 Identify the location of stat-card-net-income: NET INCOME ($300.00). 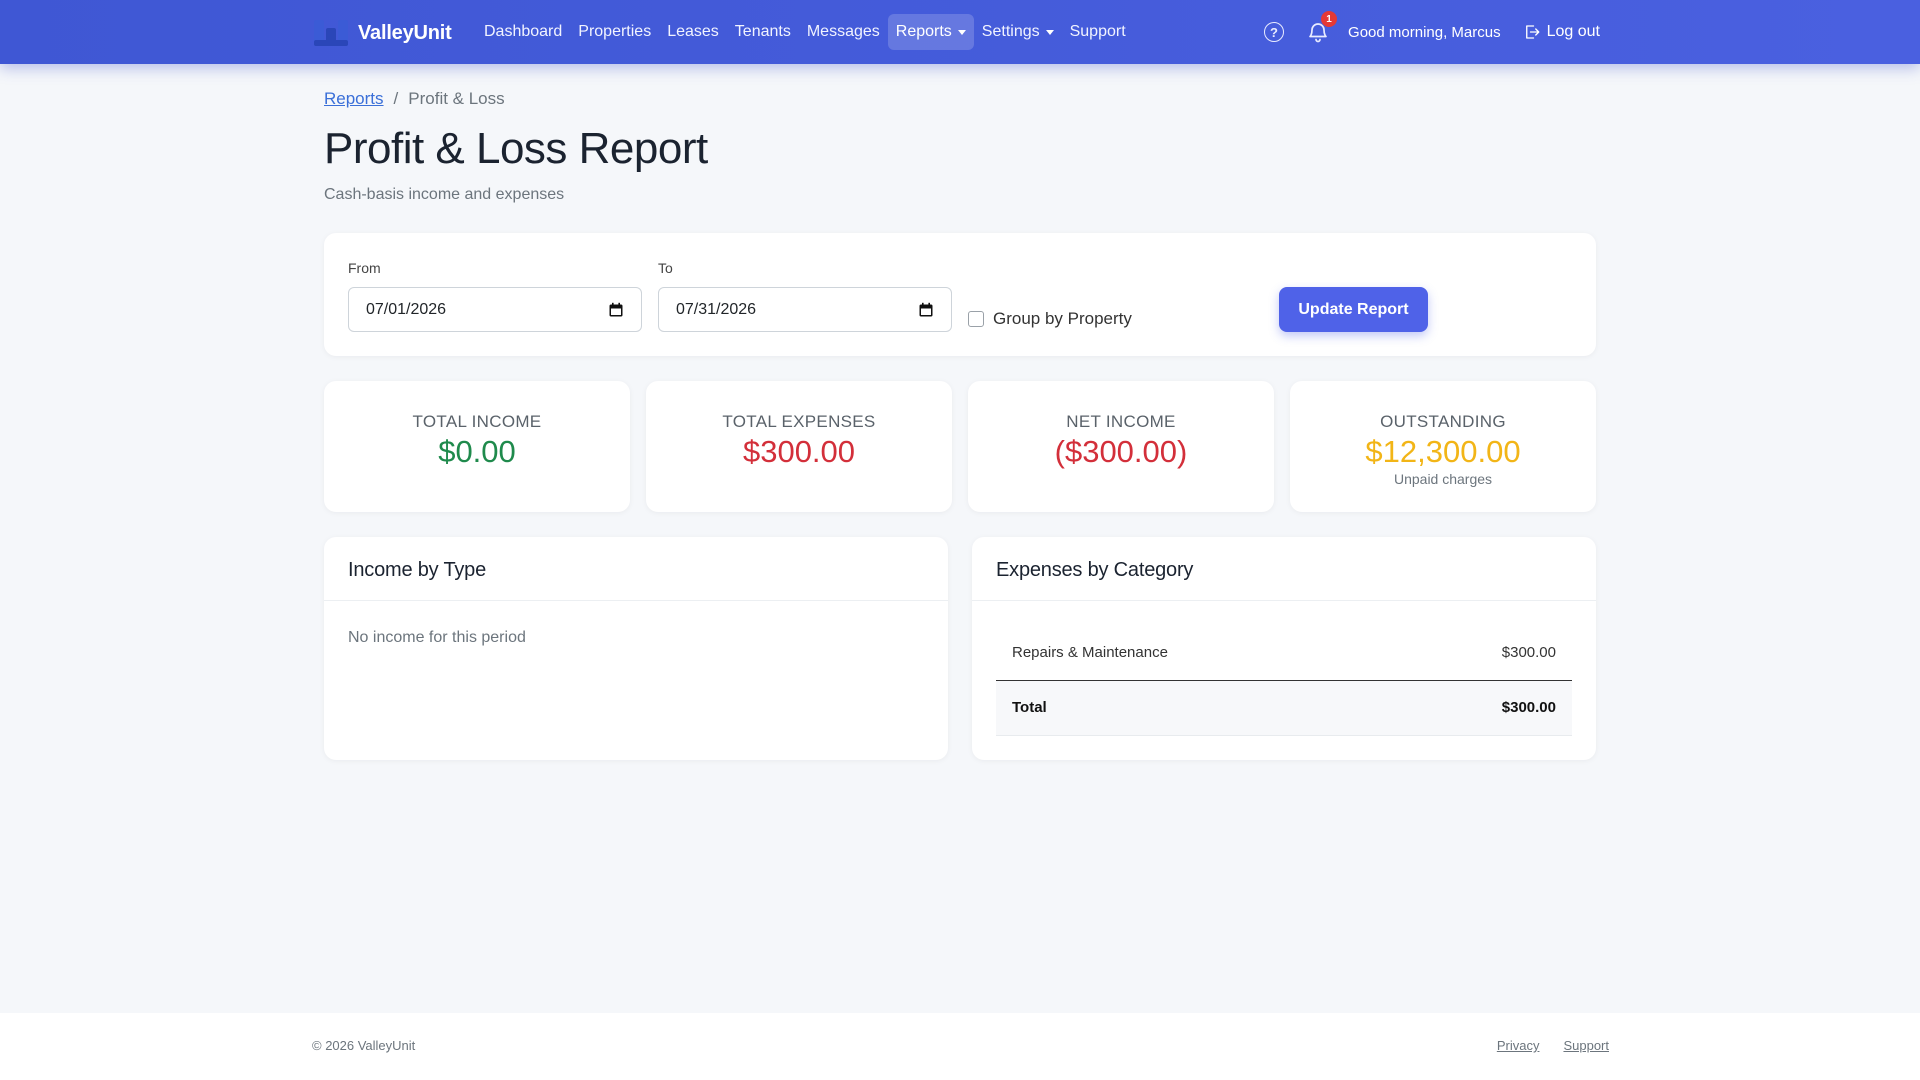
(1121, 446).